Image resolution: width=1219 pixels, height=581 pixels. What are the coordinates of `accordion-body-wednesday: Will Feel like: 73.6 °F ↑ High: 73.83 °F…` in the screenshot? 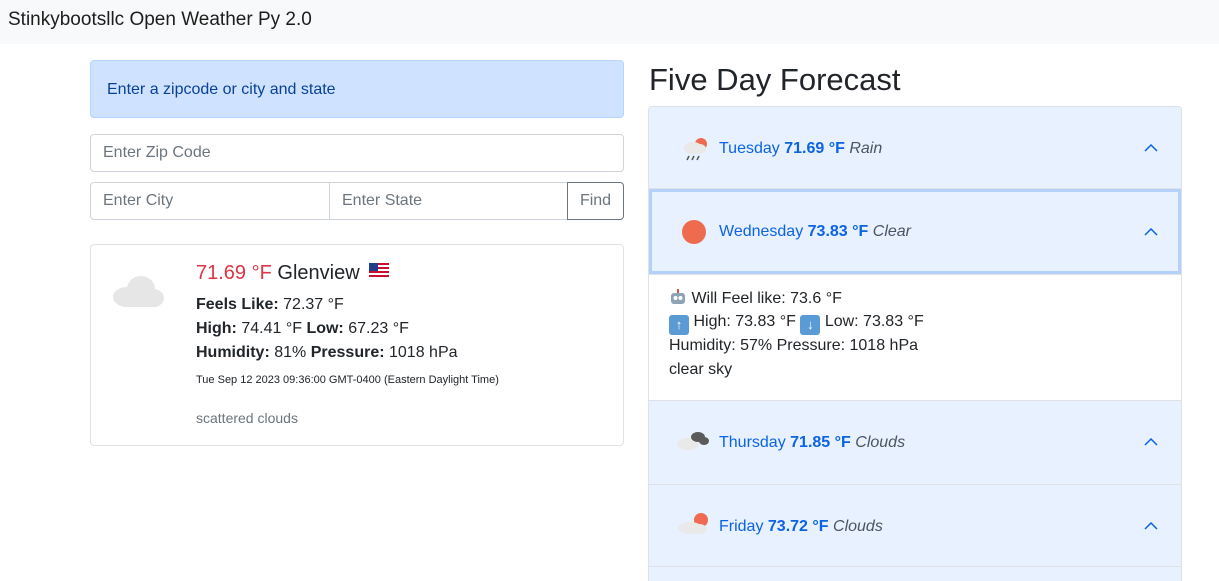 It's located at (915, 338).